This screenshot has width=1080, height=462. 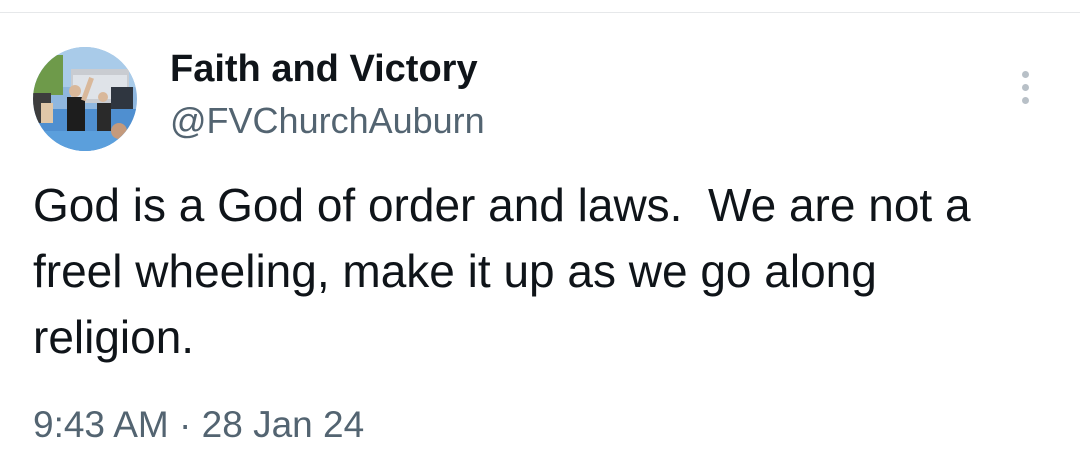 I want to click on tweet-time: 9:43 AM, so click(x=101, y=424).